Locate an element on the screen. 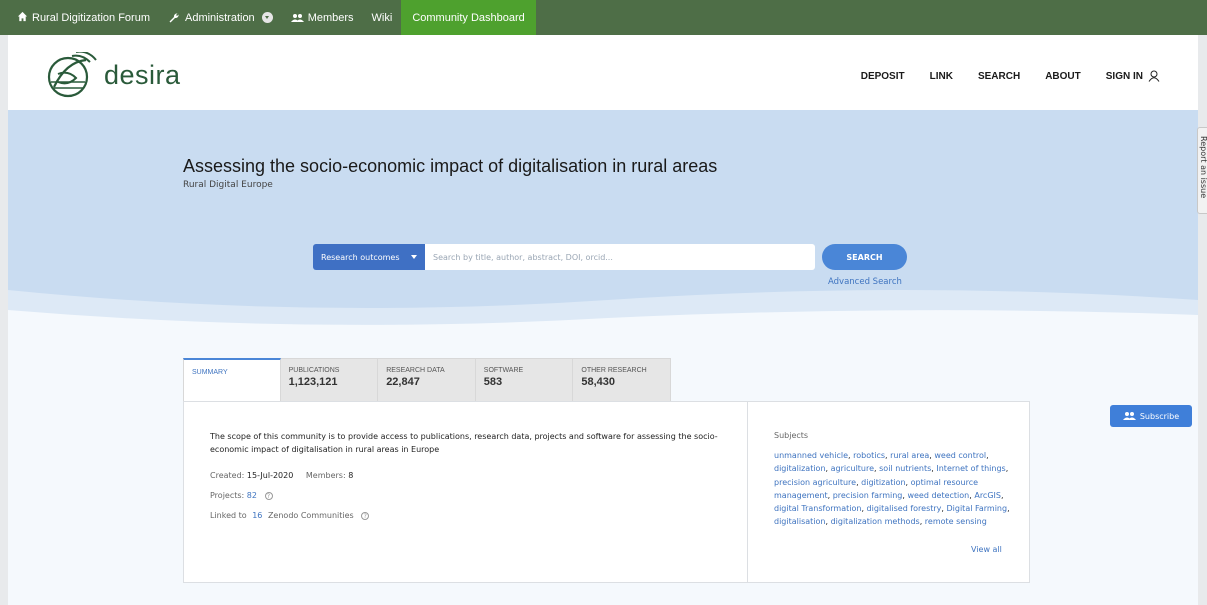  tab-other-research: OTHER RESEARCH 58,430 is located at coordinates (622, 380).